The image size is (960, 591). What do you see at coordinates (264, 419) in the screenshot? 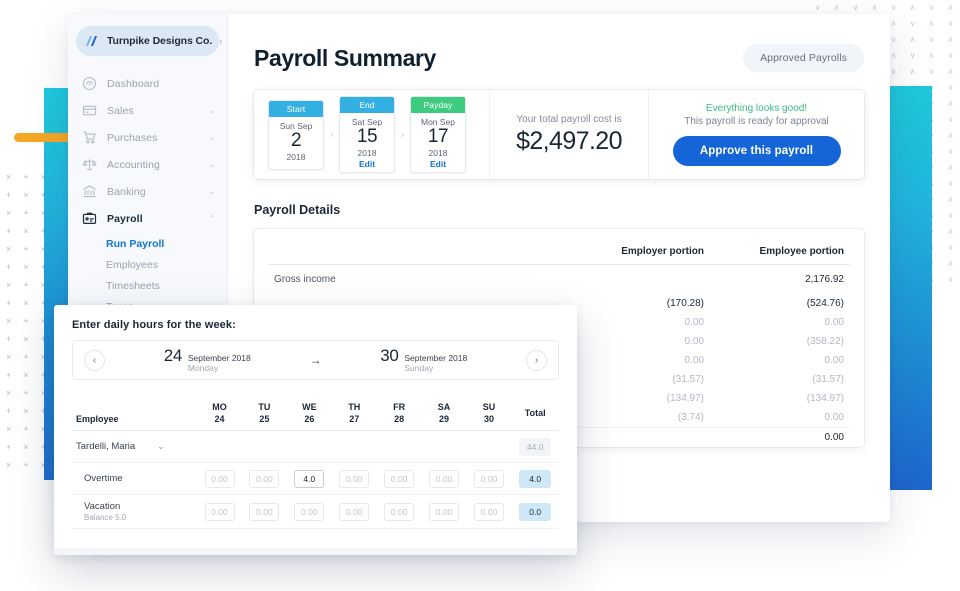
I see `day-number: 25` at bounding box center [264, 419].